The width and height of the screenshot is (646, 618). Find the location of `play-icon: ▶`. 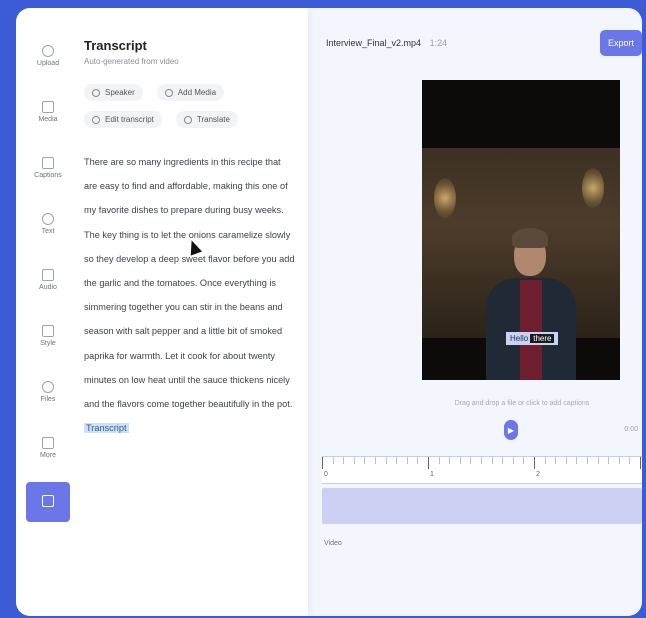

play-icon: ▶ is located at coordinates (511, 430).